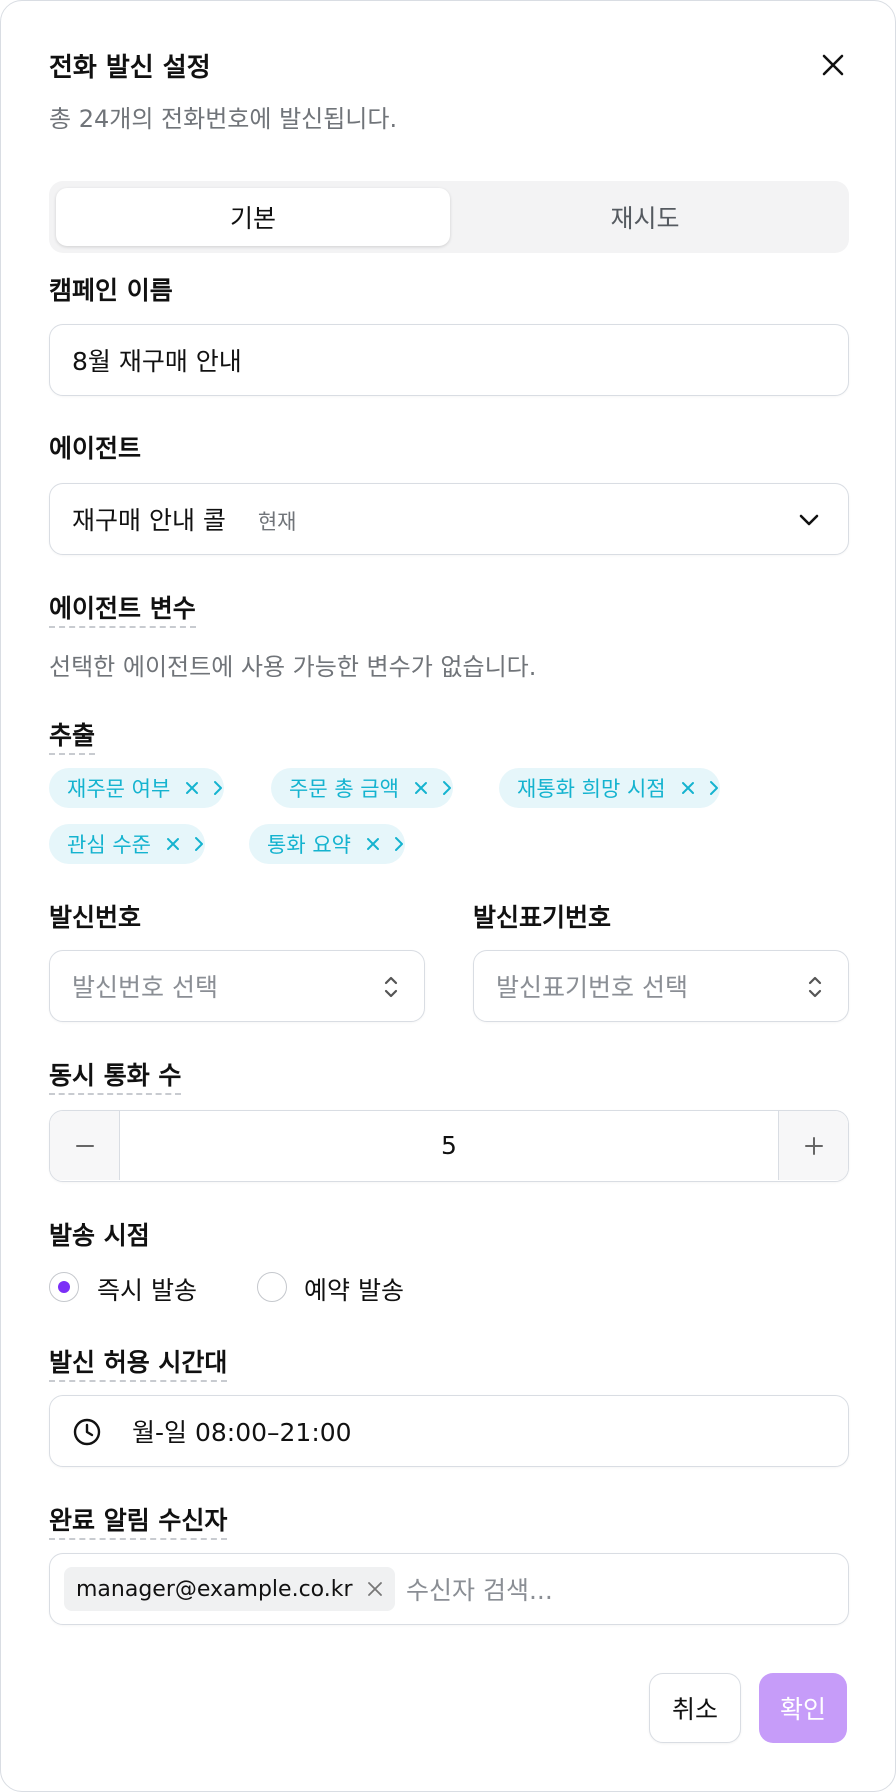 This screenshot has height=1792, width=896. What do you see at coordinates (375, 1589) in the screenshot?
I see `tag-remove-icon` at bounding box center [375, 1589].